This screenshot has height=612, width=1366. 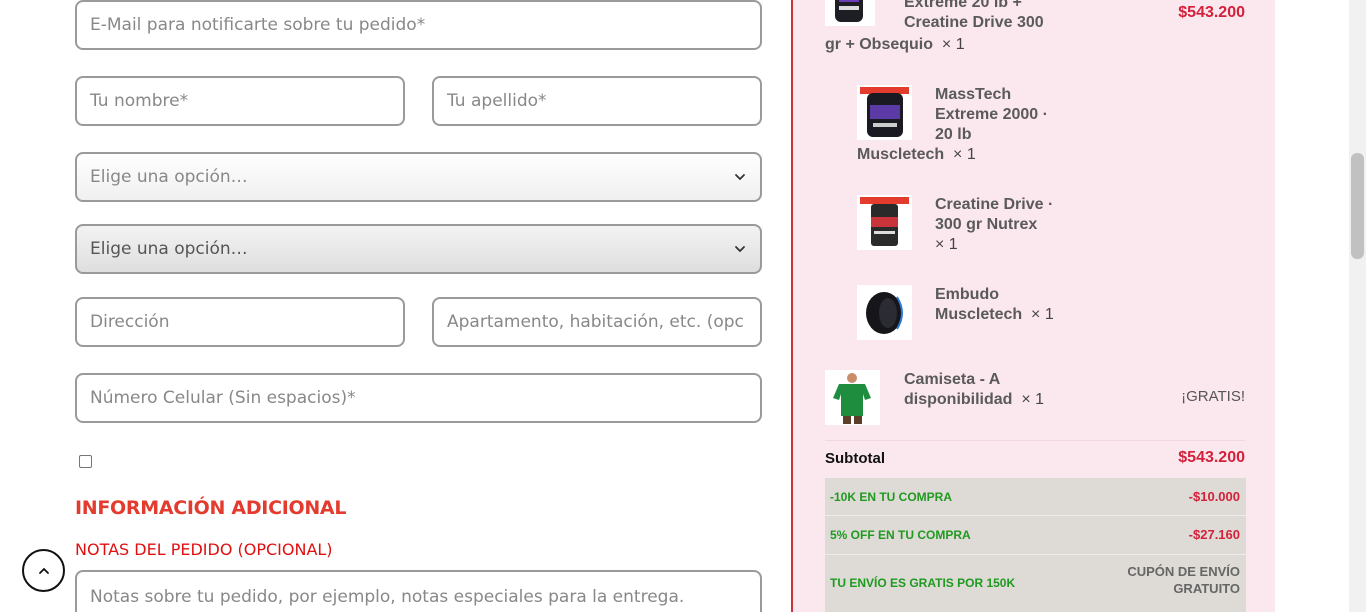 I want to click on address-field: Dirección, so click(x=240, y=322).